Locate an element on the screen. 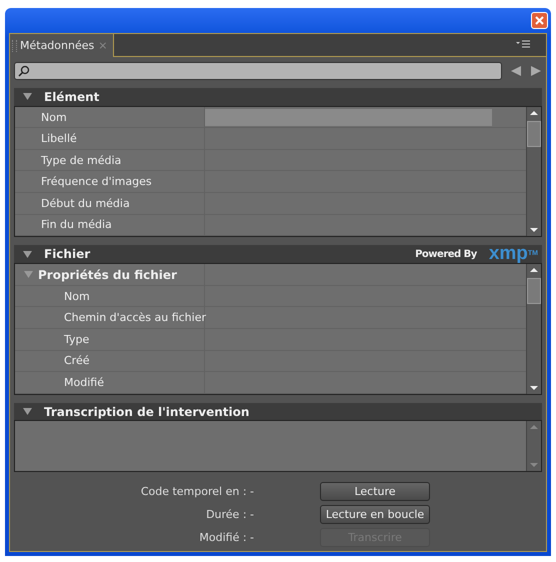 The width and height of the screenshot is (556, 562). group-header: Propriétés du fichier is located at coordinates (110, 274).